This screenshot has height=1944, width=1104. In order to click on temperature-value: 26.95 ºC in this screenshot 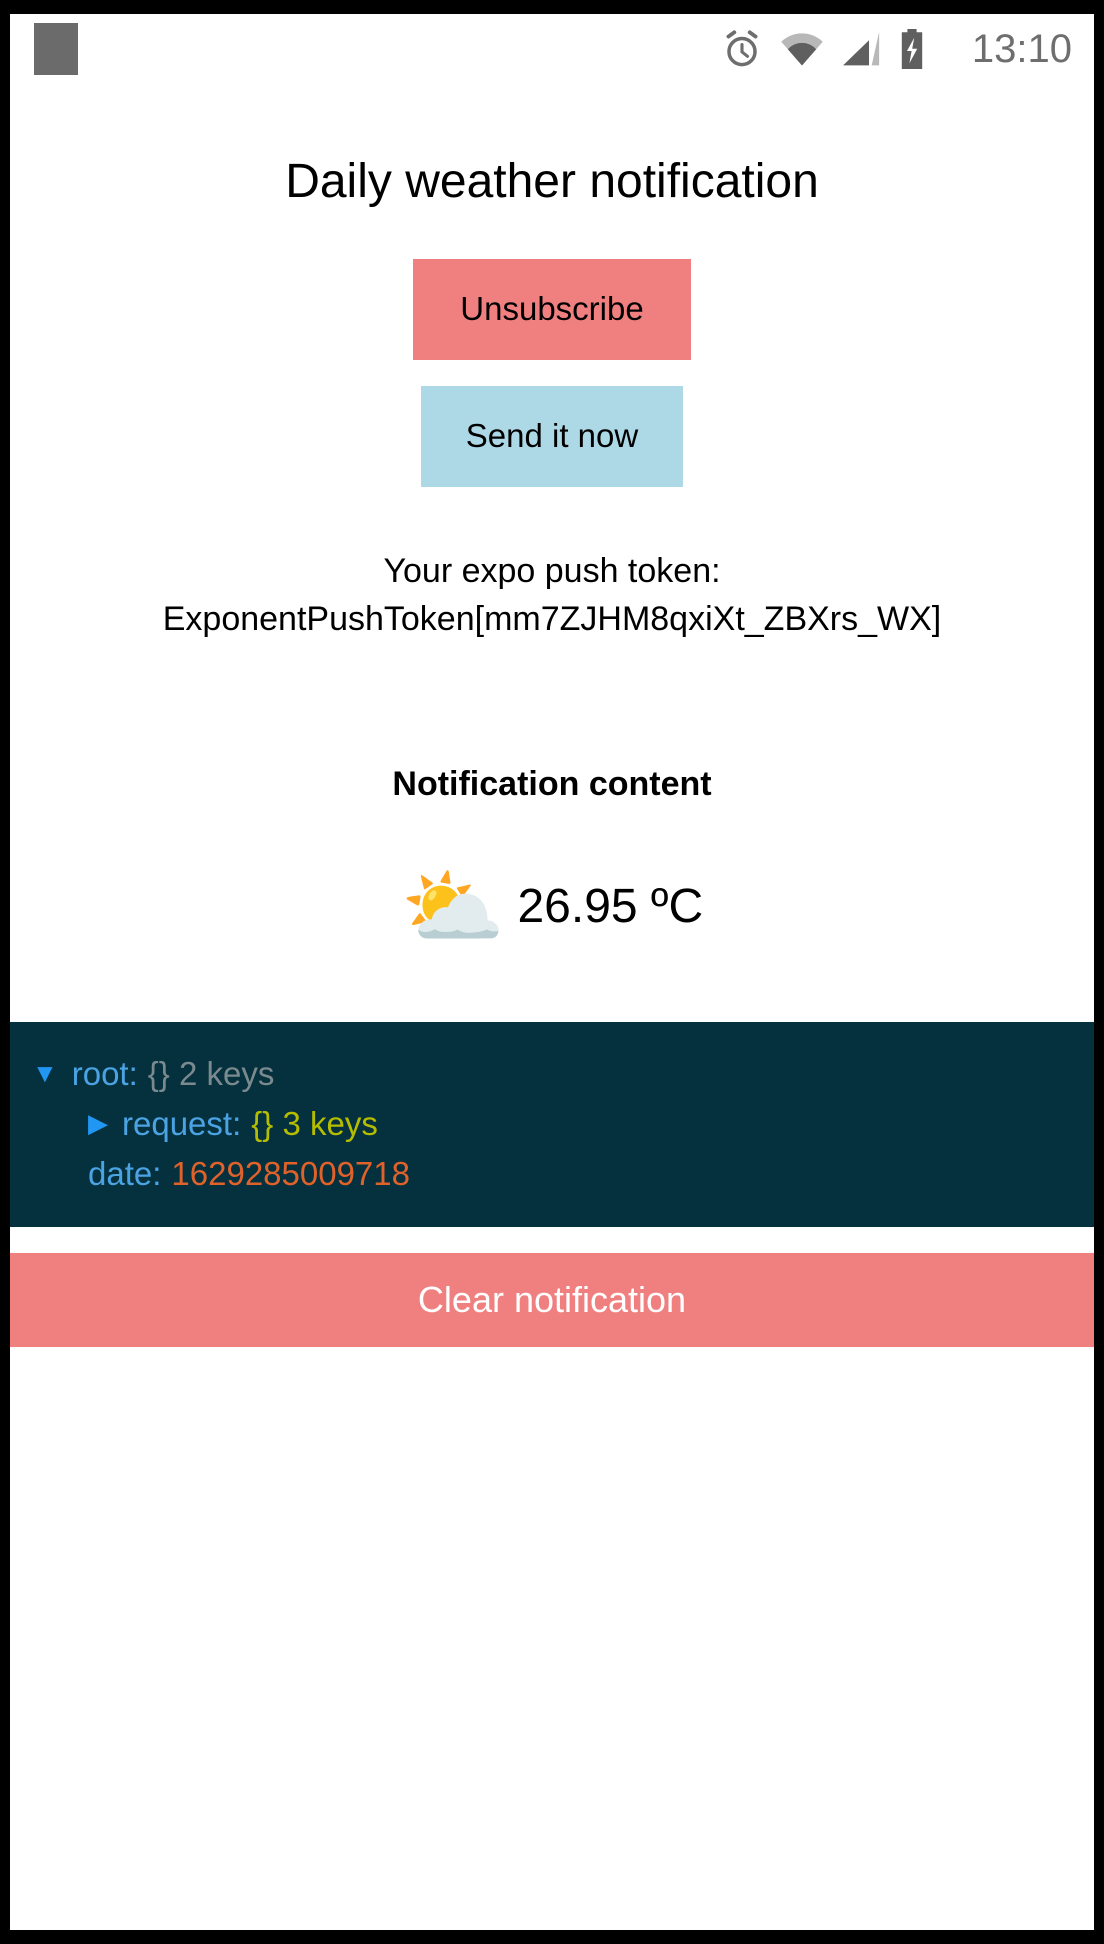, I will do `click(610, 907)`.